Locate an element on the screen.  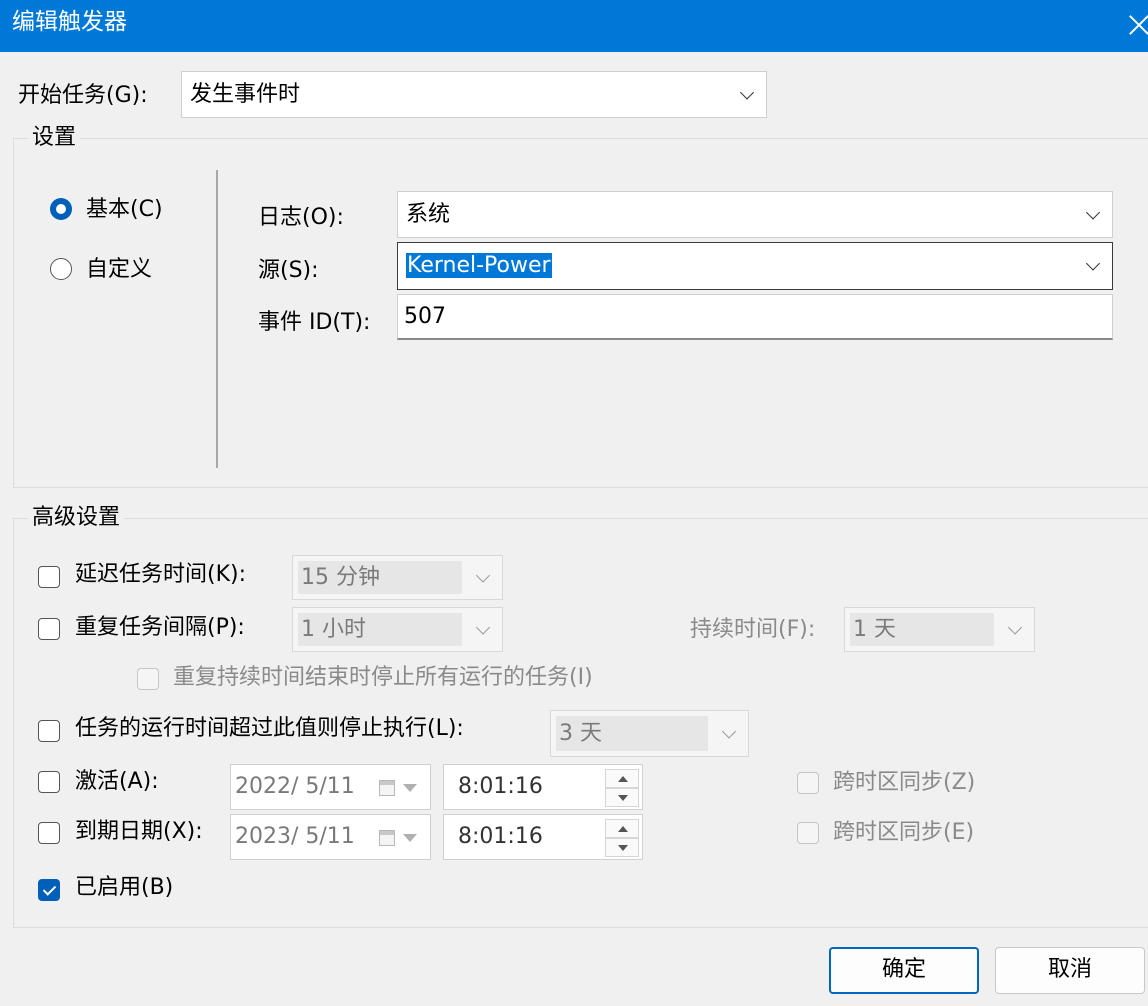
activate-sync-label: 跨时区同步(Z) is located at coordinates (904, 783).